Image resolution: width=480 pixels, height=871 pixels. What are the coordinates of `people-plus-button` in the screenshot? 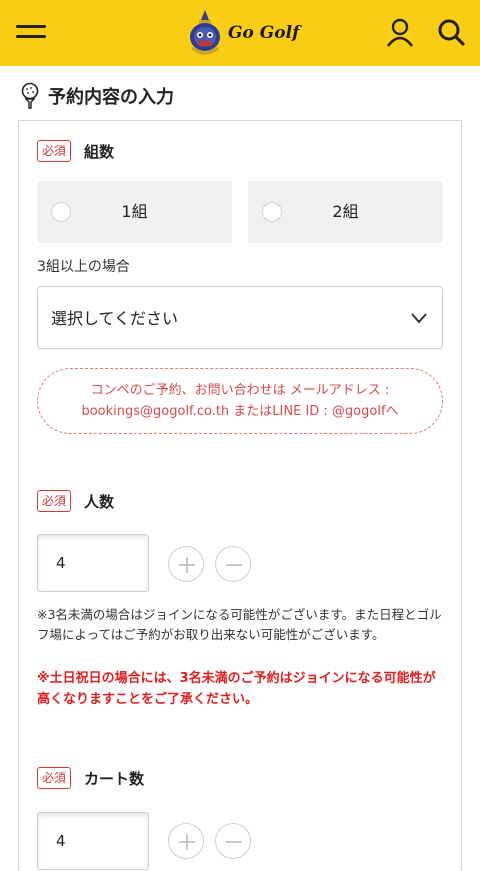 It's located at (186, 564).